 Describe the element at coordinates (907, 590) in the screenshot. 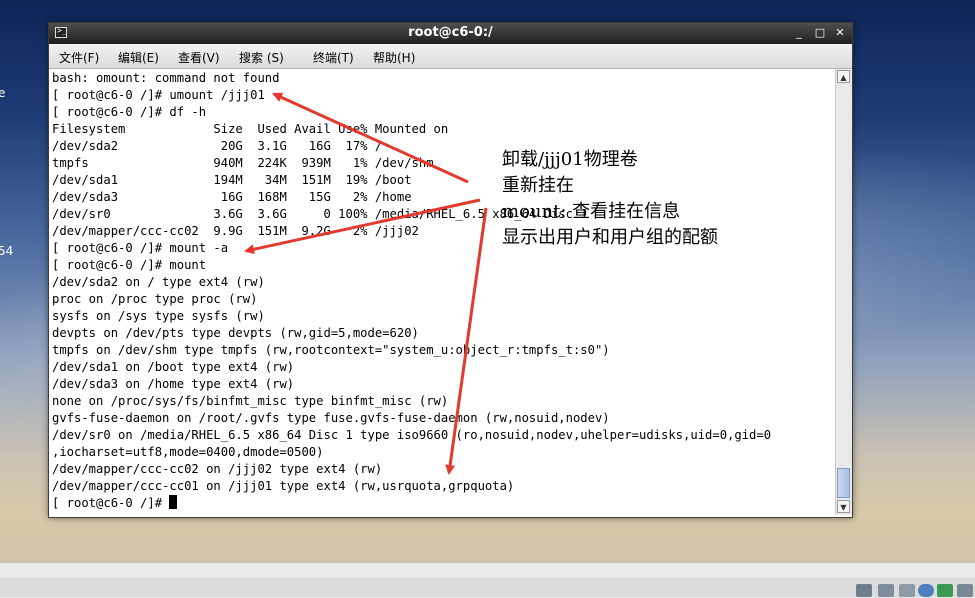

I see `usb-icon` at that location.